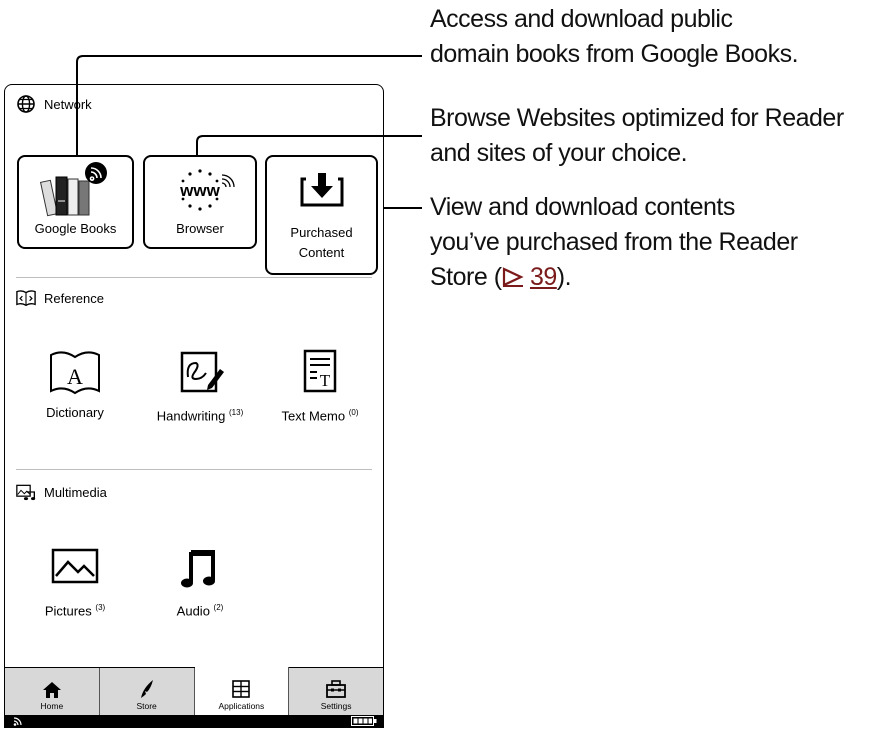 The height and width of the screenshot is (729, 875). I want to click on purchased-content-label: Purchased Content, so click(321, 243).